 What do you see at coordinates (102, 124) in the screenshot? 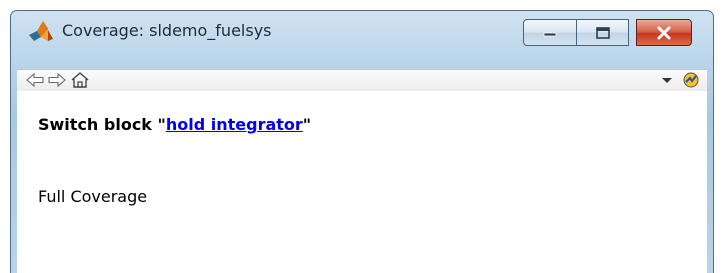
I see `heading-prefix: Switch block "` at bounding box center [102, 124].